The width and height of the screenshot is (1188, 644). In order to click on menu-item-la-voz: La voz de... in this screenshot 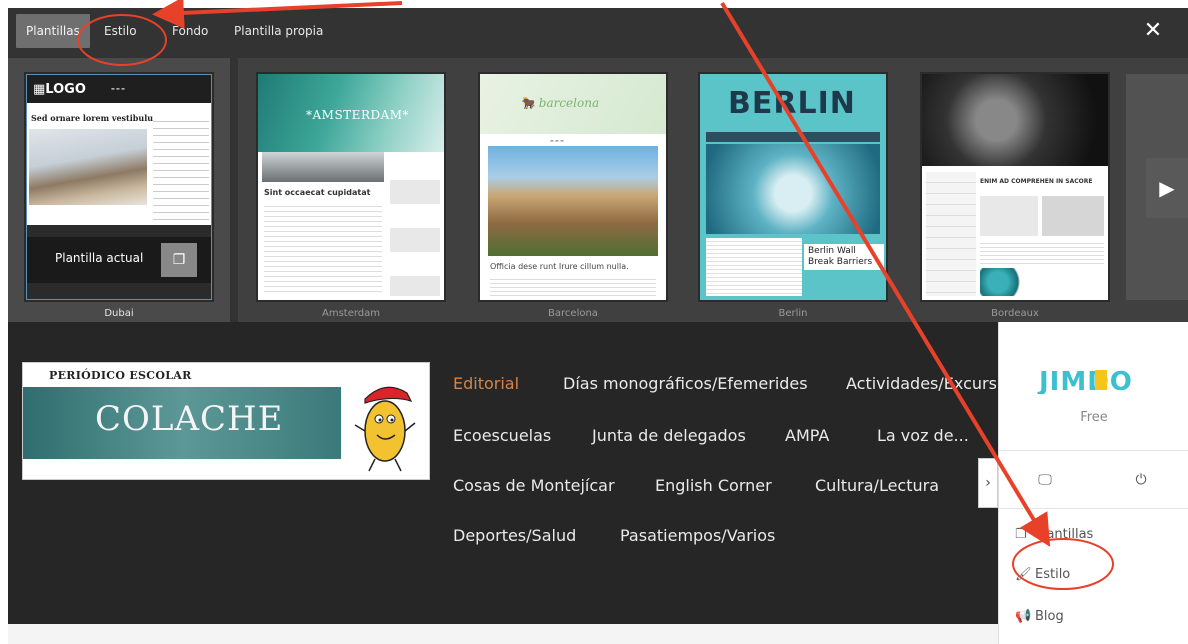, I will do `click(923, 435)`.